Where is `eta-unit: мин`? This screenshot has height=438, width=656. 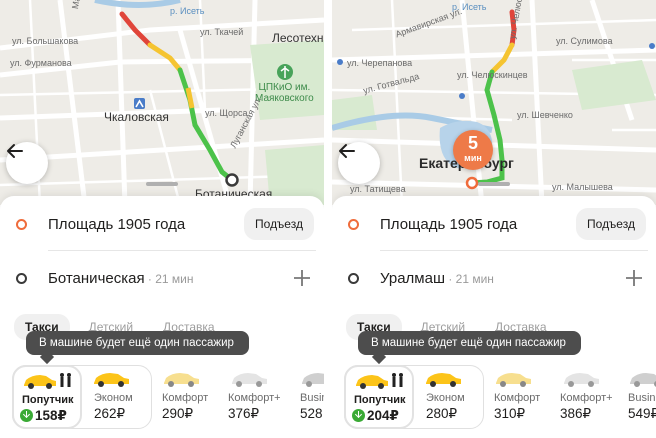 eta-unit: мин is located at coordinates (473, 158).